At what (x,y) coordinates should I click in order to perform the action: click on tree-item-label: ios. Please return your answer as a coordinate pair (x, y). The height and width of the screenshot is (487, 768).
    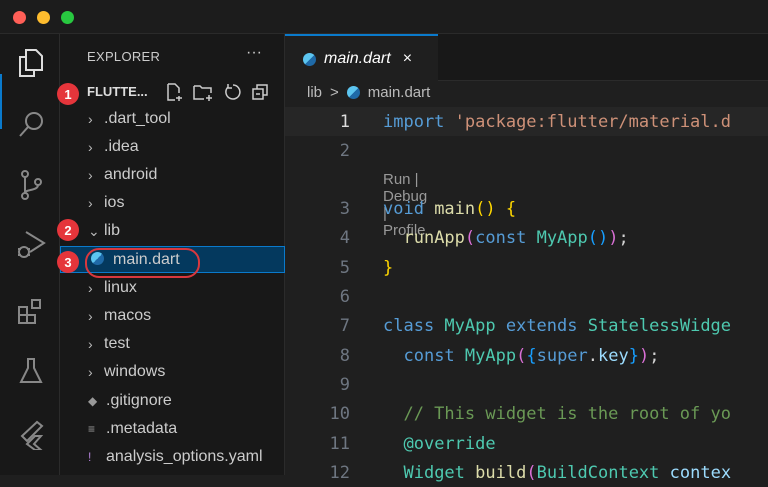
    Looking at the image, I should click on (114, 203).